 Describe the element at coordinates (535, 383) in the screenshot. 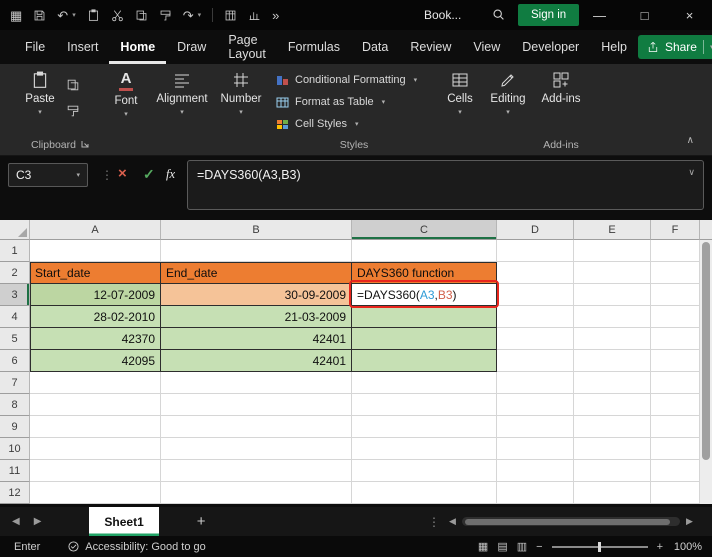

I see `cell-D7` at that location.